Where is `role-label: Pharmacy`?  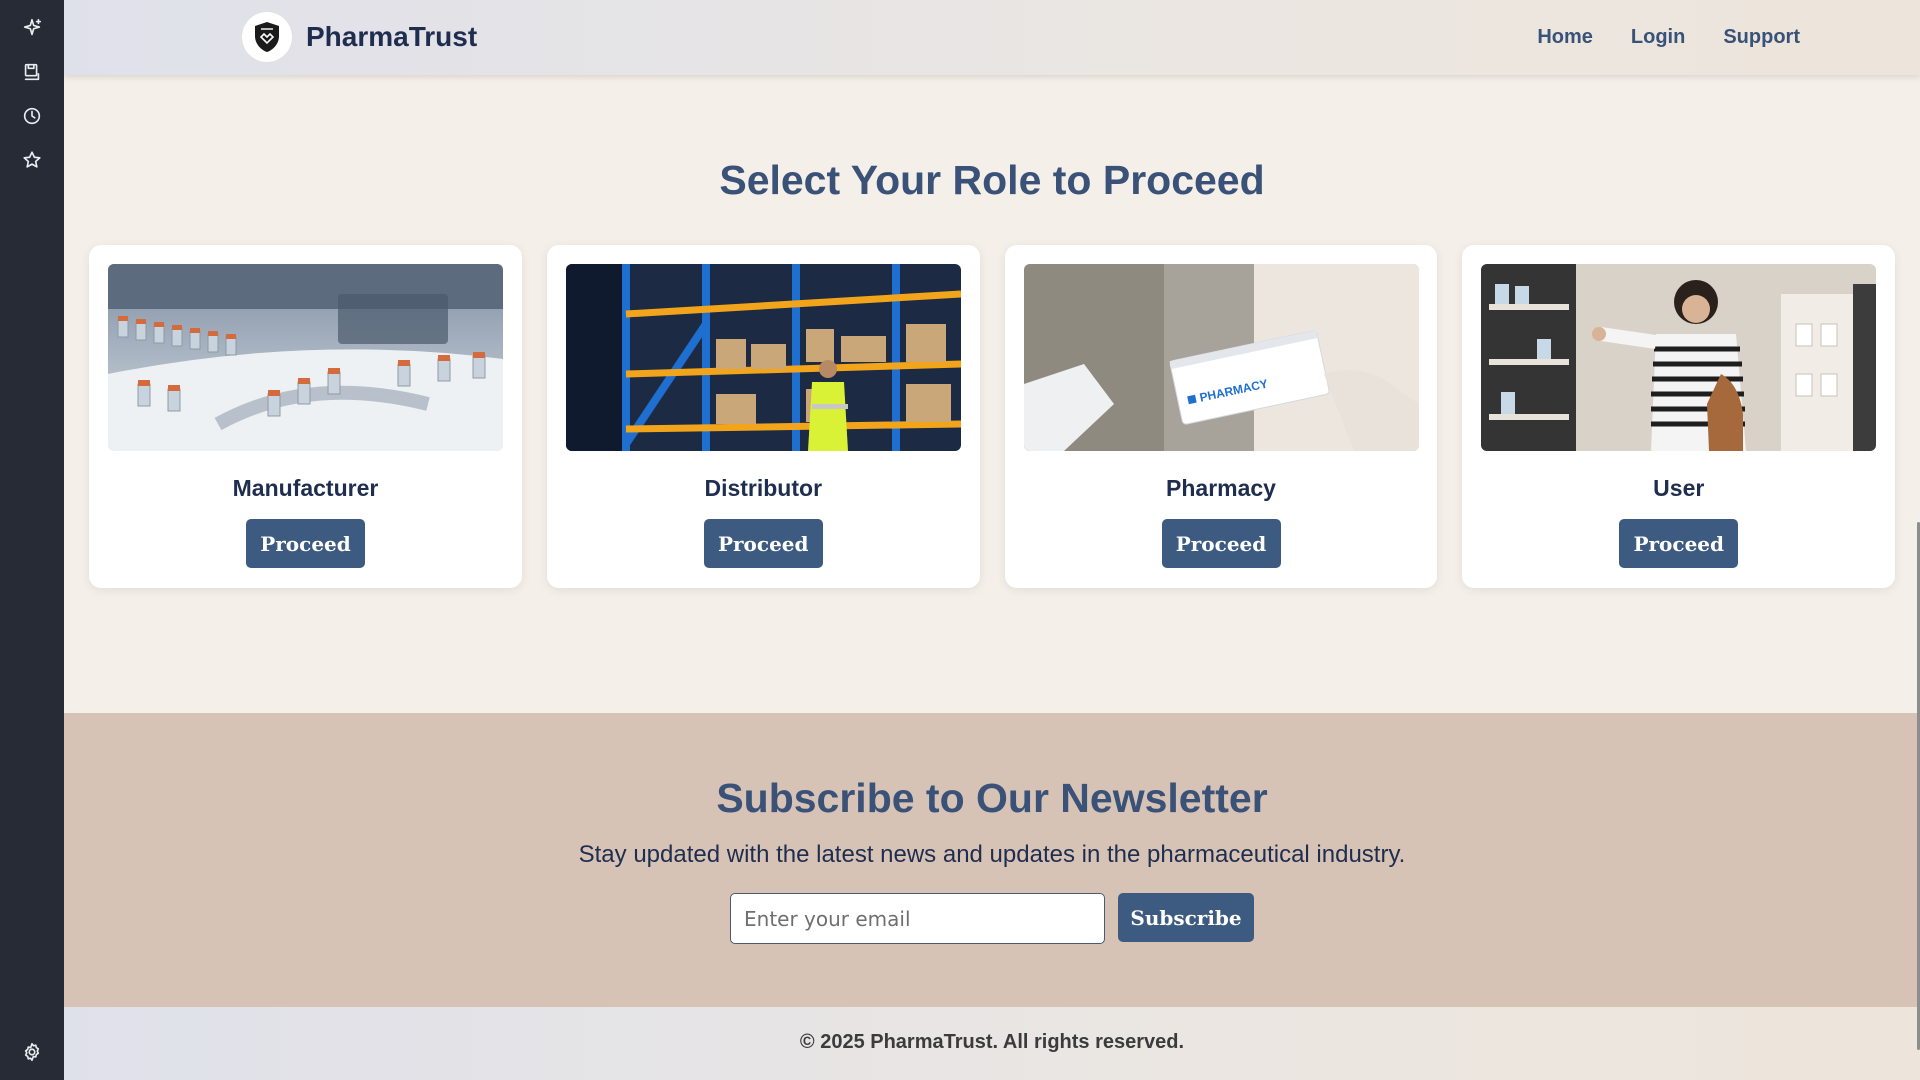
role-label: Pharmacy is located at coordinates (1221, 488).